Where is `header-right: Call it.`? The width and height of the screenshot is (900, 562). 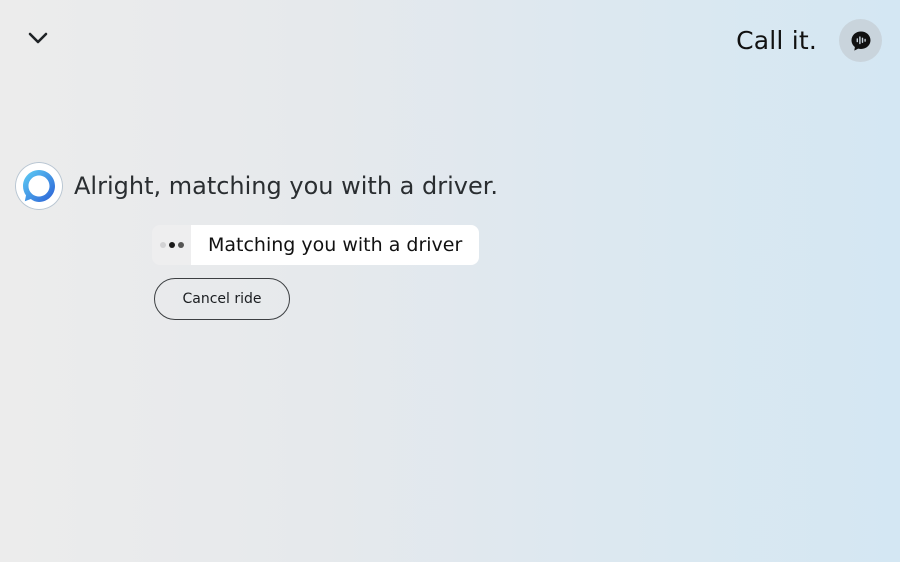
header-right: Call it. is located at coordinates (809, 40).